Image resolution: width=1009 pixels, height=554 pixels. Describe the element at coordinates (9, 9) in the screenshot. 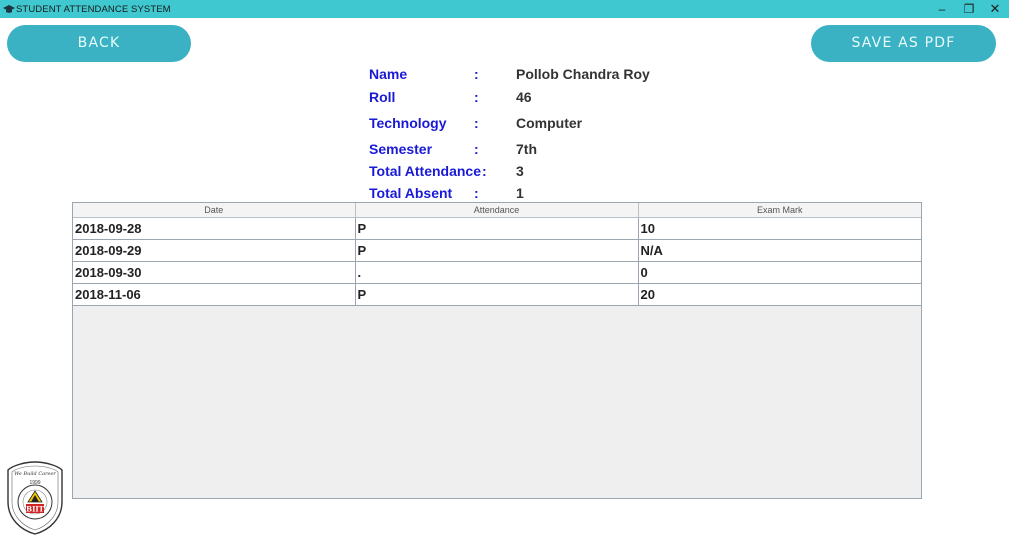

I see `graduation-cap-icon` at that location.